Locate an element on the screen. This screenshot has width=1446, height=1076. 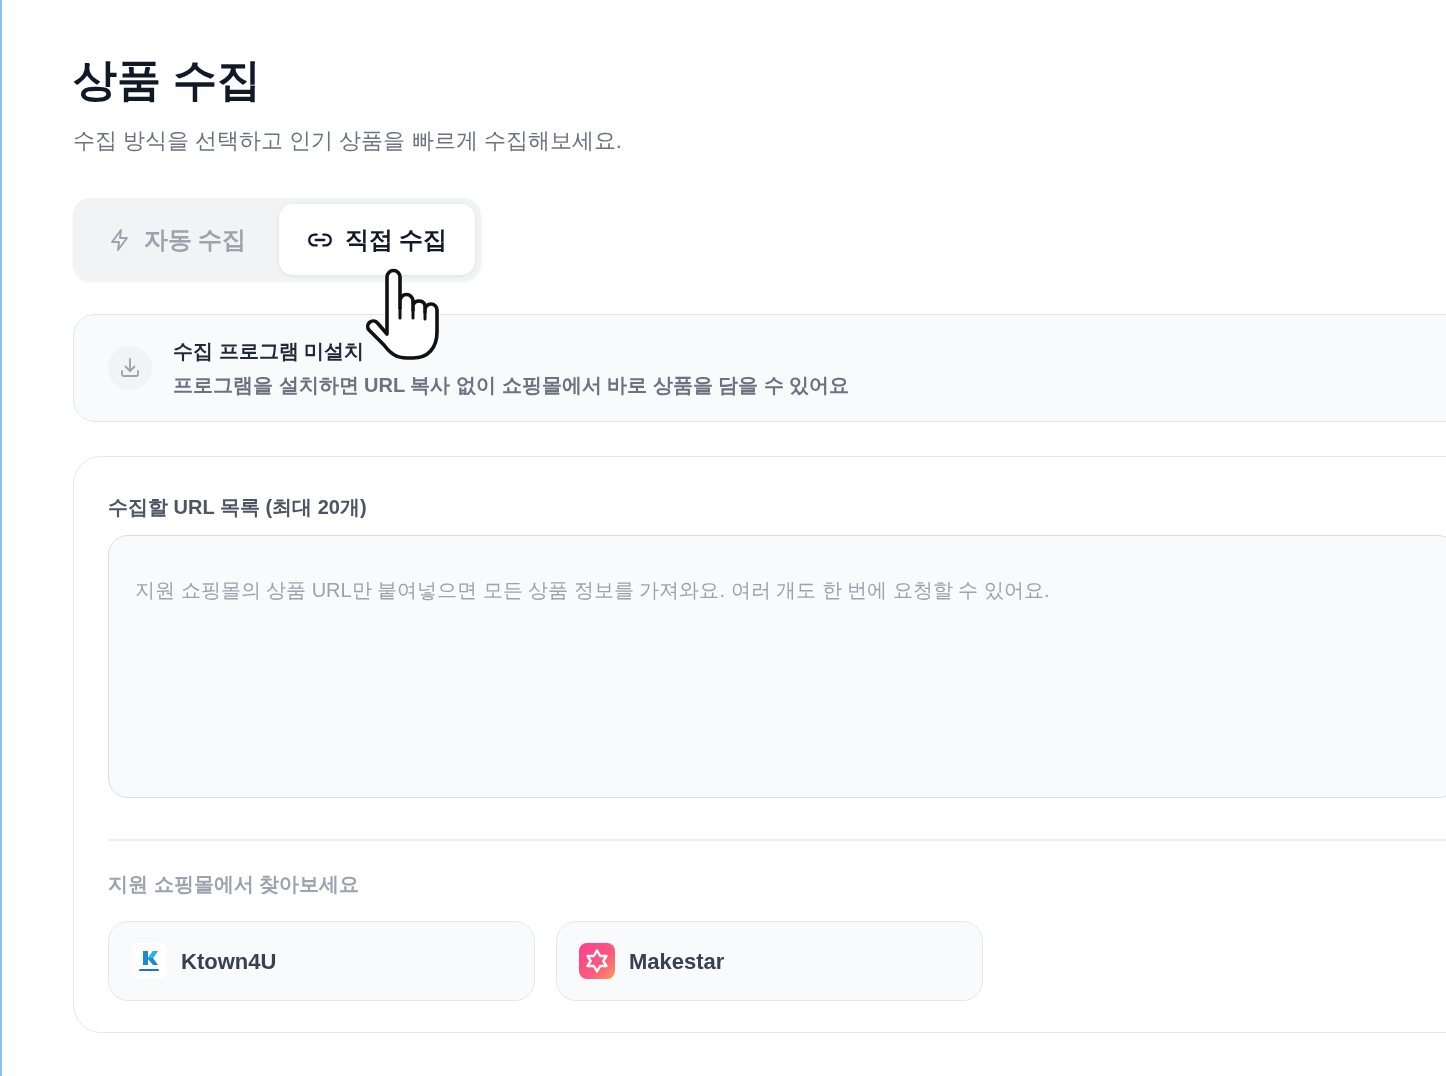
shop-logo-icon is located at coordinates (149, 961).